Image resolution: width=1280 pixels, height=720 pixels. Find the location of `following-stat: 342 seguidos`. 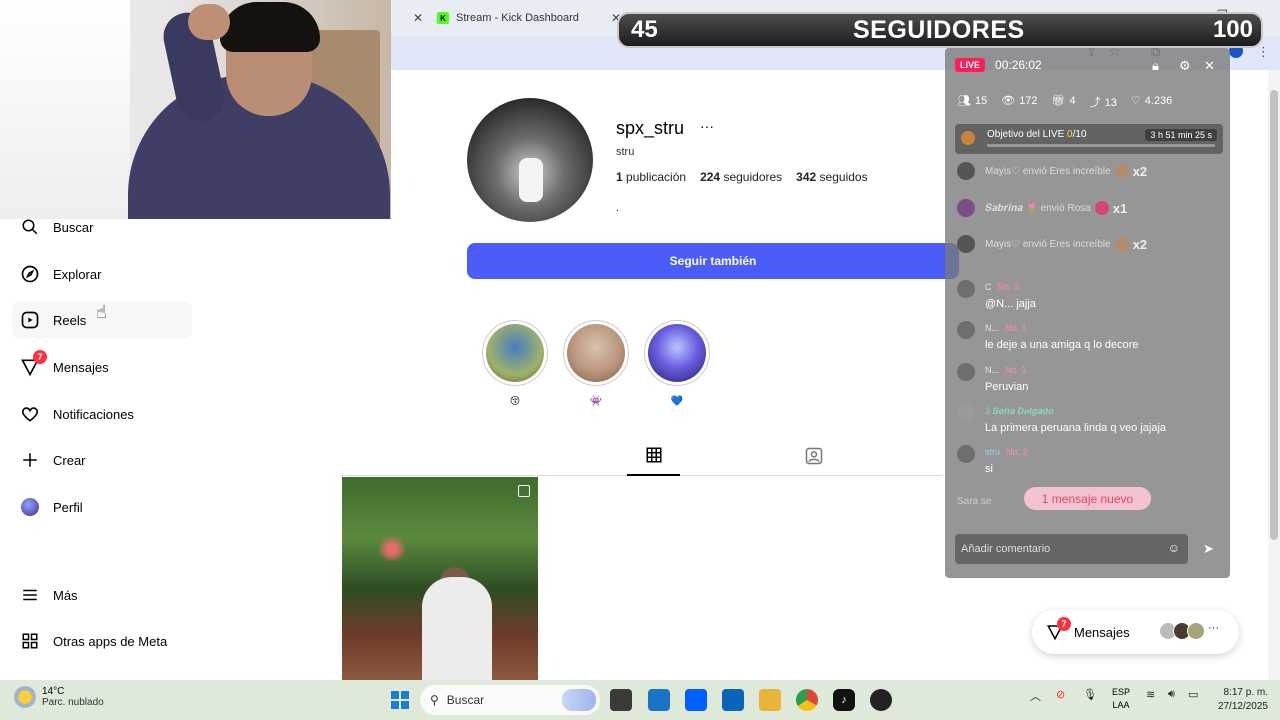

following-stat: 342 seguidos is located at coordinates (831, 177).